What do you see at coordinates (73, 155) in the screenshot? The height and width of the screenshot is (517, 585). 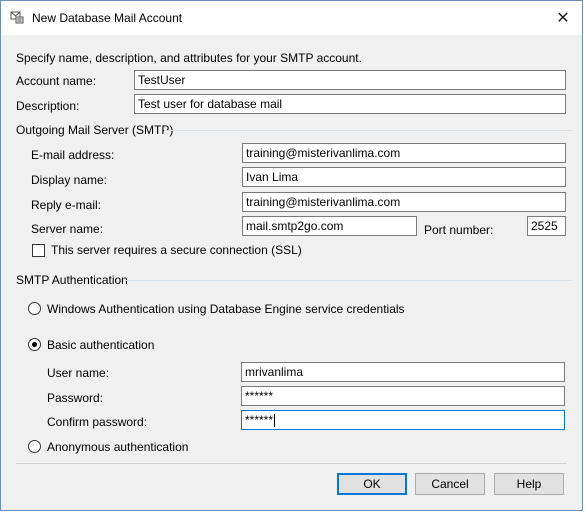 I see `email-address-label: E-mail address:` at bounding box center [73, 155].